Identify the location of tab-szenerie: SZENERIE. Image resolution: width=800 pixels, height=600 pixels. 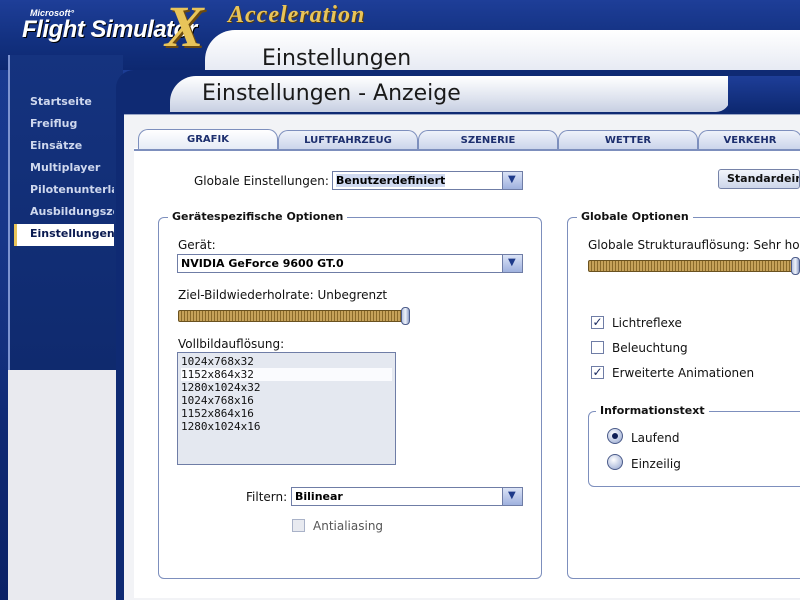
(488, 140).